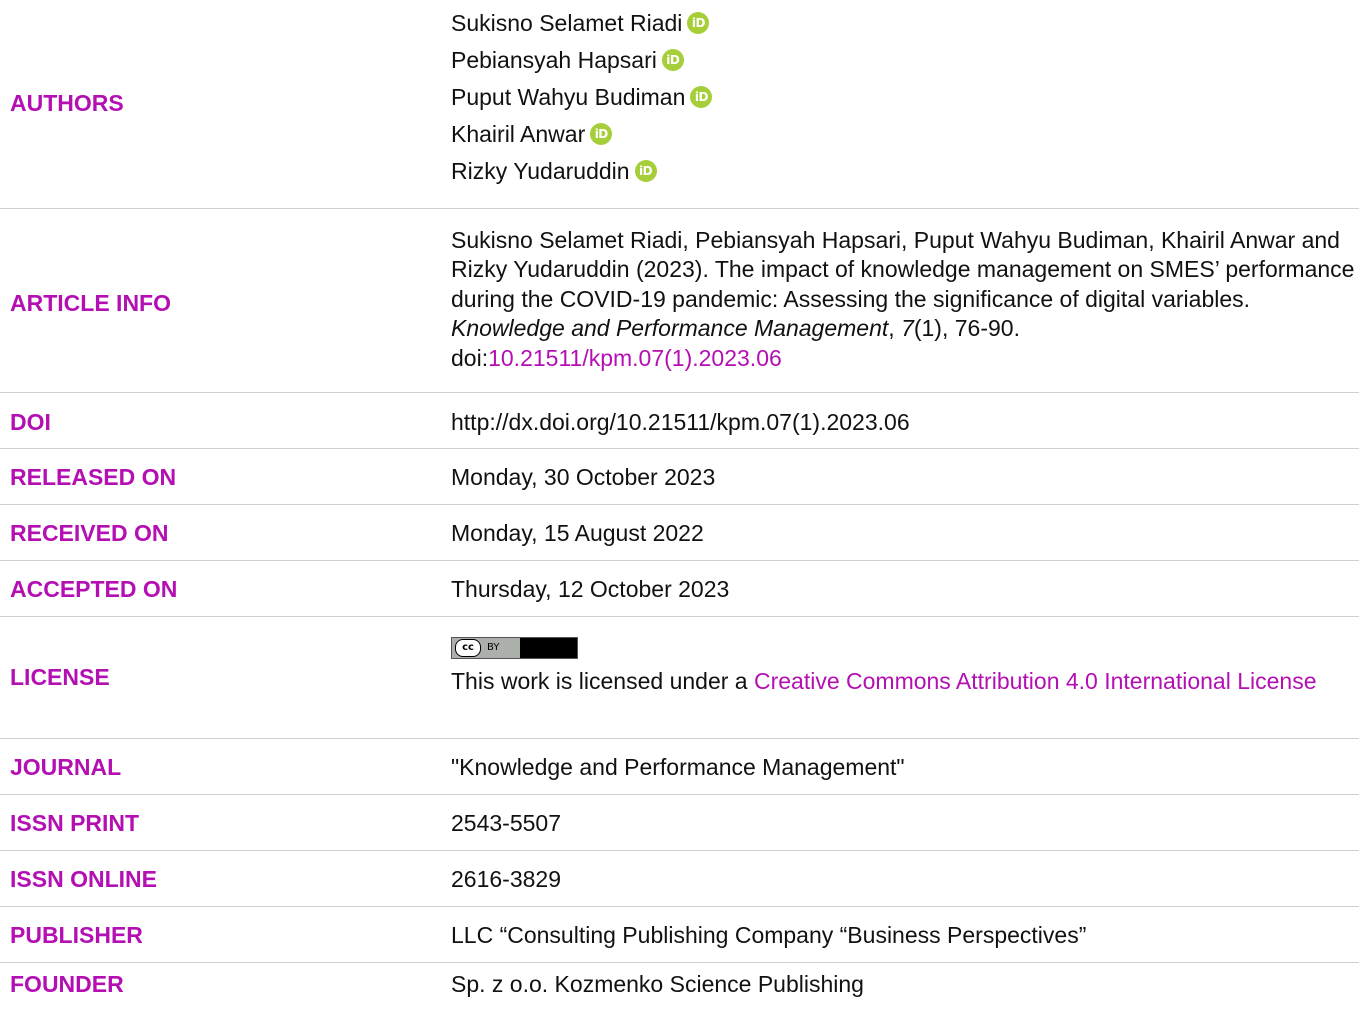  Describe the element at coordinates (966, 328) in the screenshot. I see `citation-pages: (1), 76-90.` at that location.